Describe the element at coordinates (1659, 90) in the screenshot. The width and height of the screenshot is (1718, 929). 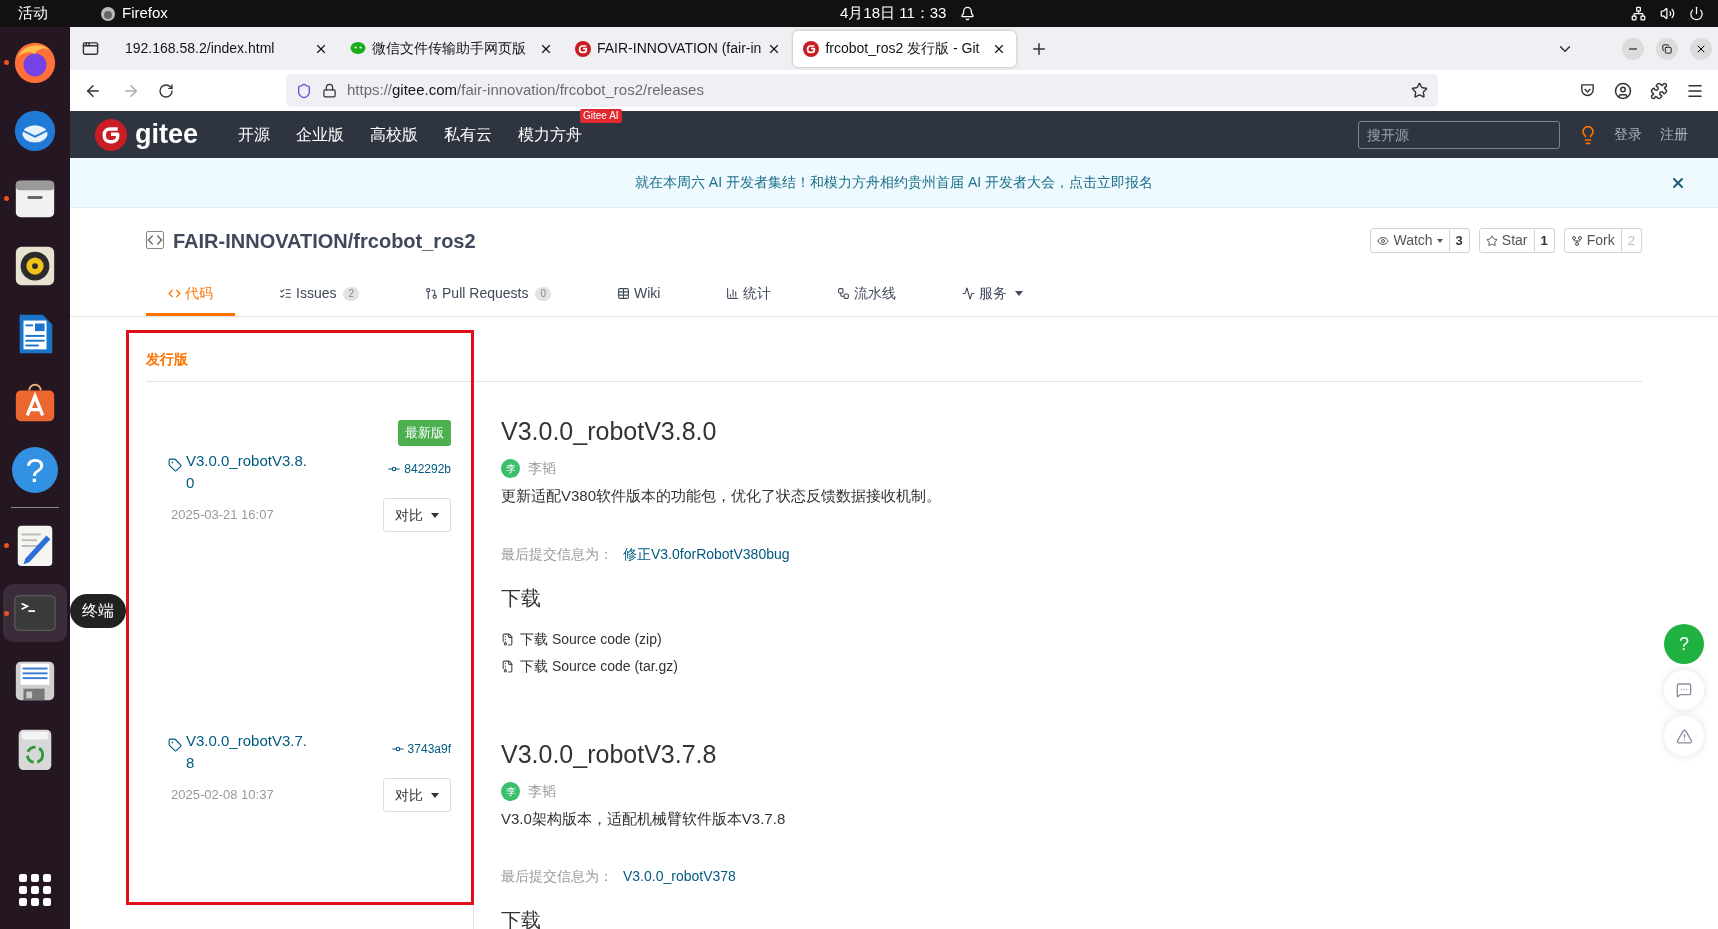
I see `extensions-icon` at that location.